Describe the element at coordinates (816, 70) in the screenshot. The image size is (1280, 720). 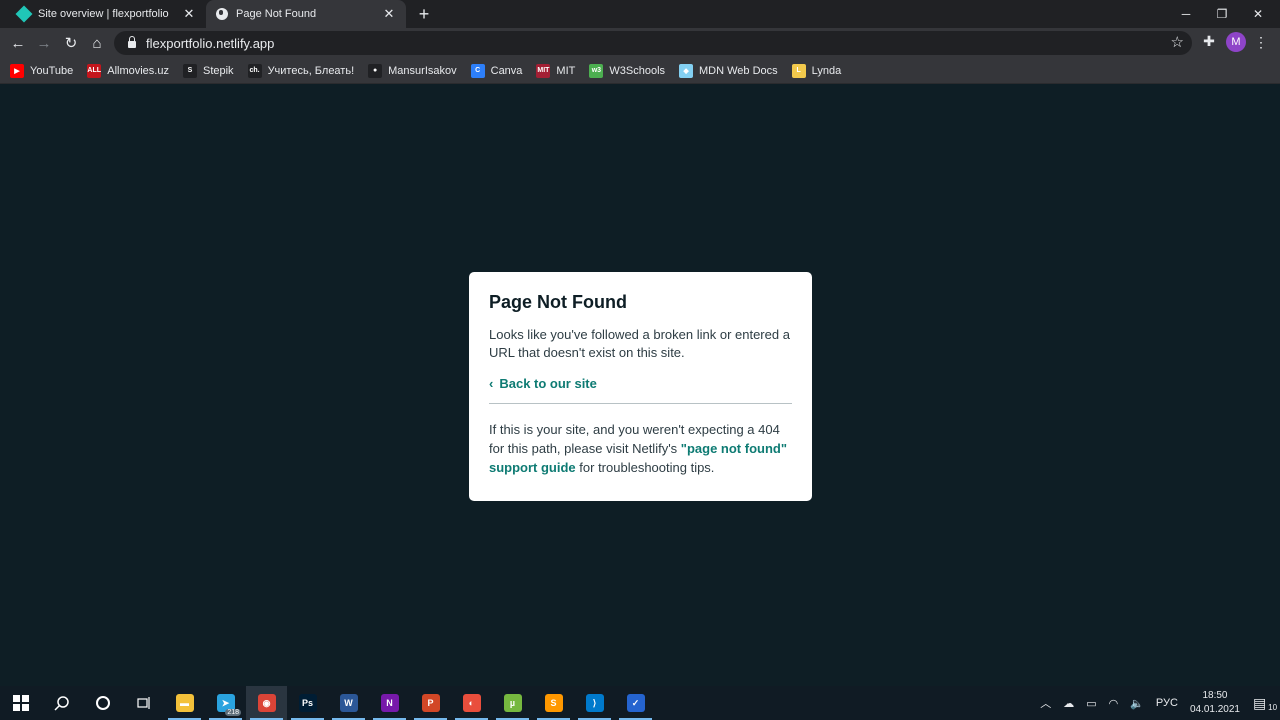
I see `bookmark-lynda: L Lynda` at that location.